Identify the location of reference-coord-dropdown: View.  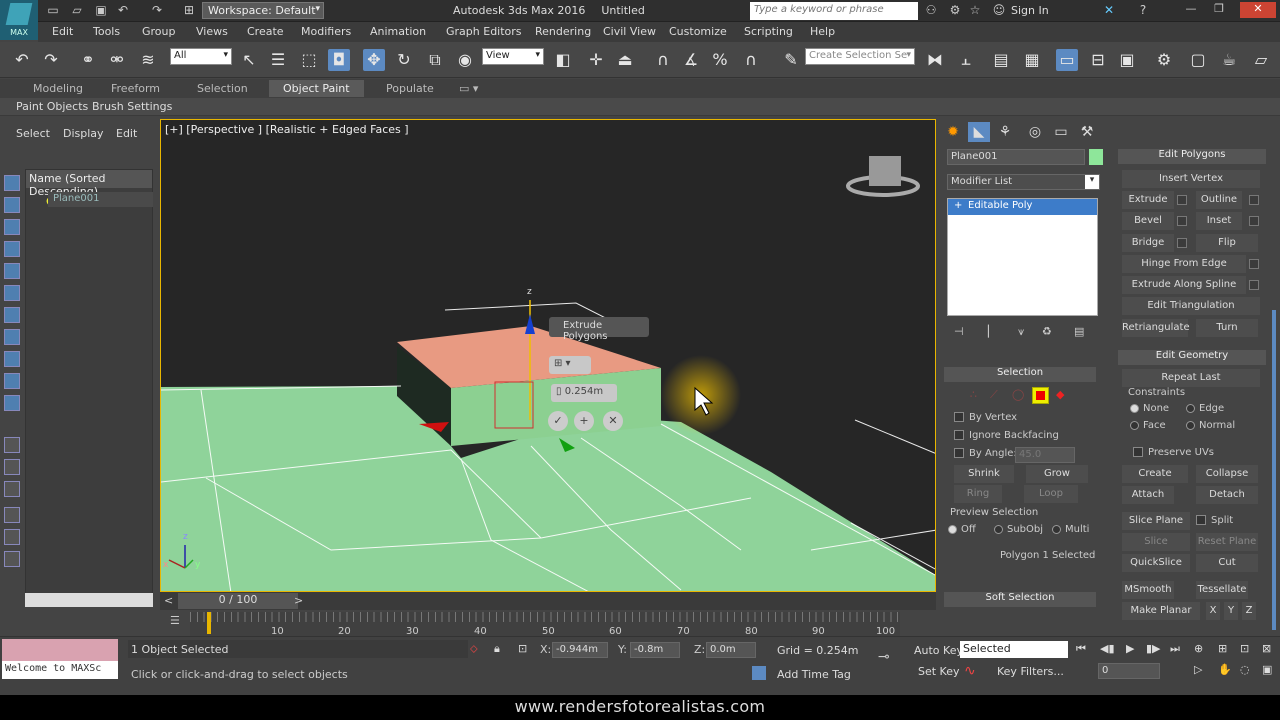
(513, 56).